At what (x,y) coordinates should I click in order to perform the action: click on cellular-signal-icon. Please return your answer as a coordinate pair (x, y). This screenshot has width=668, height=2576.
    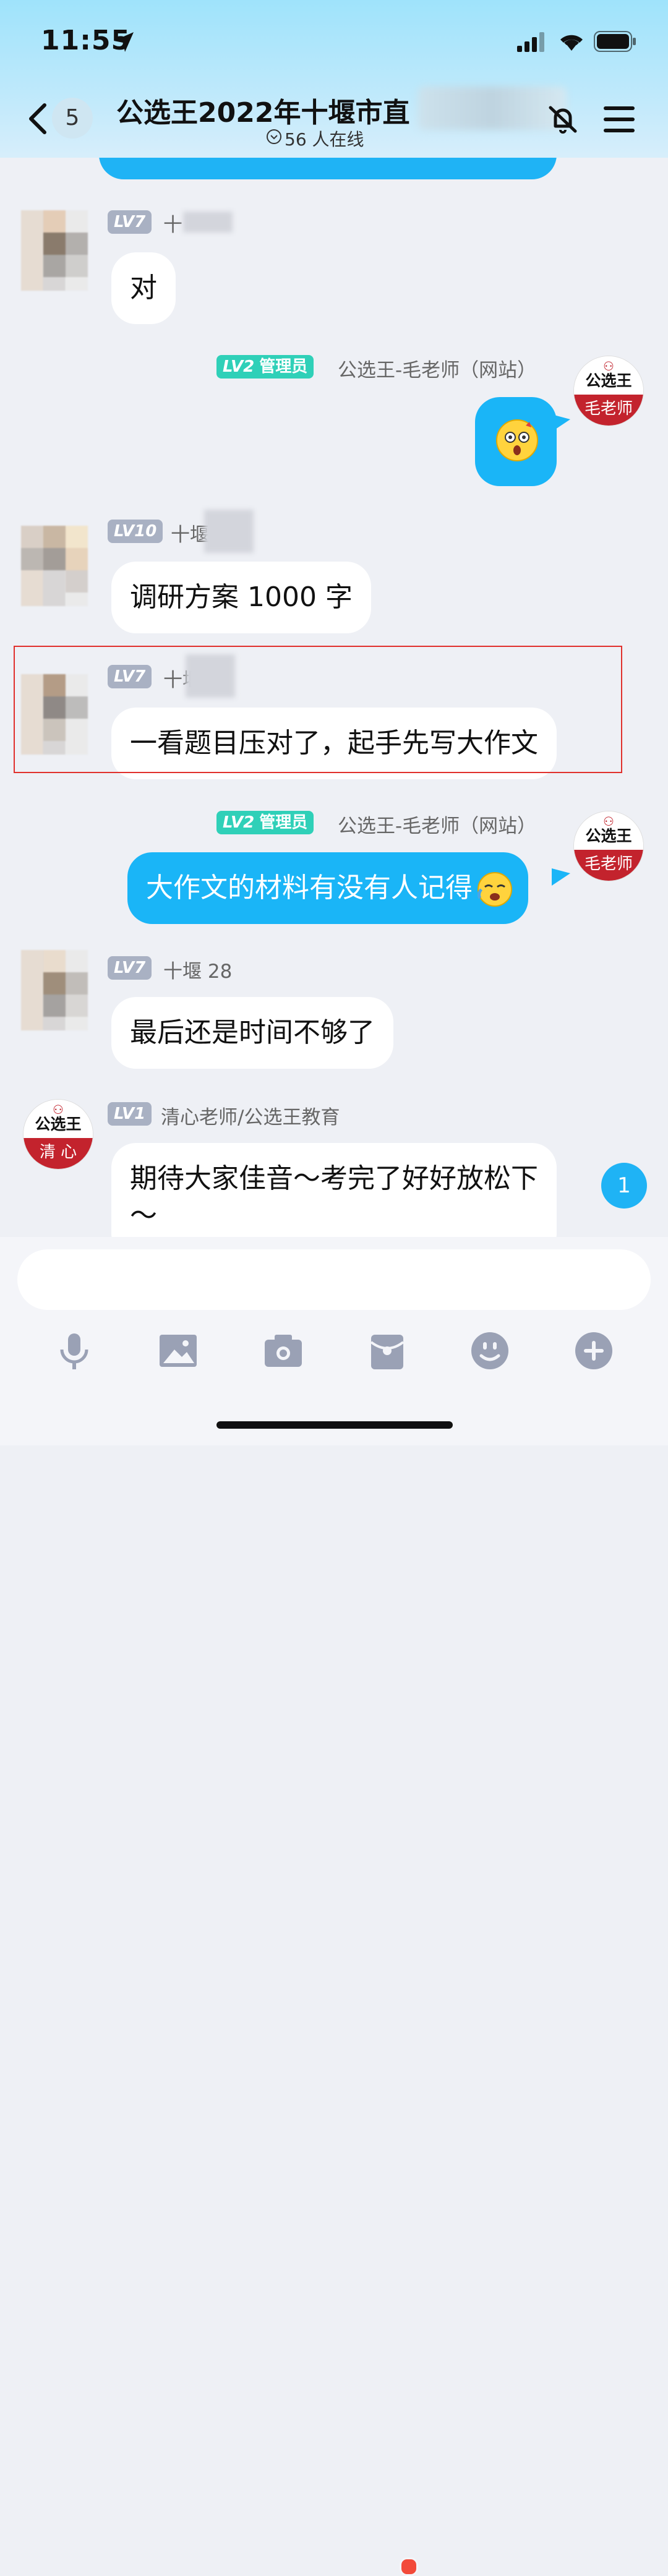
    Looking at the image, I should click on (530, 42).